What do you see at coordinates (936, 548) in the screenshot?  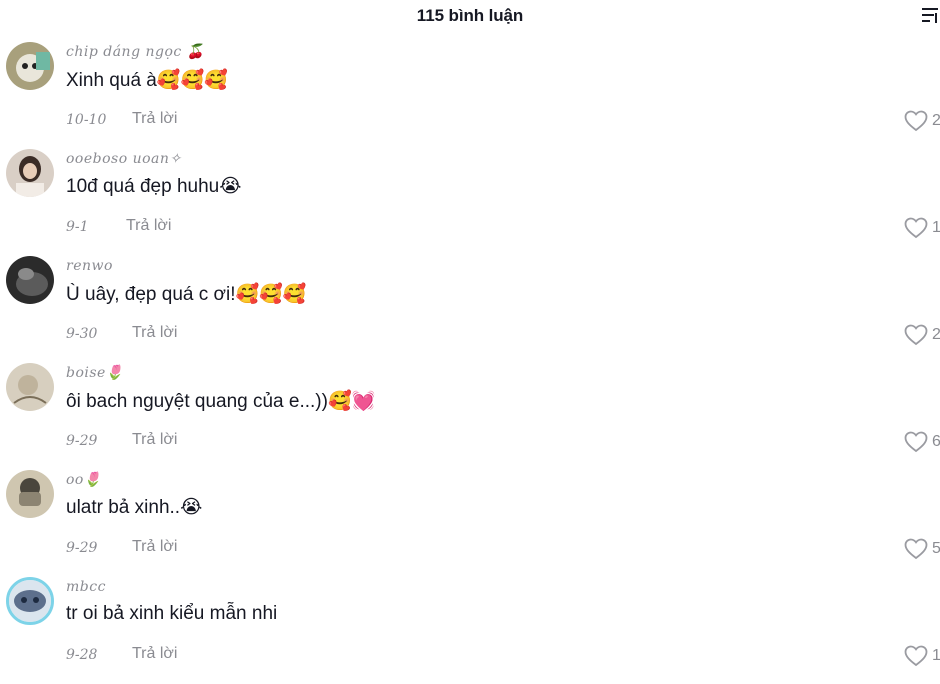 I see `like-count: 5` at bounding box center [936, 548].